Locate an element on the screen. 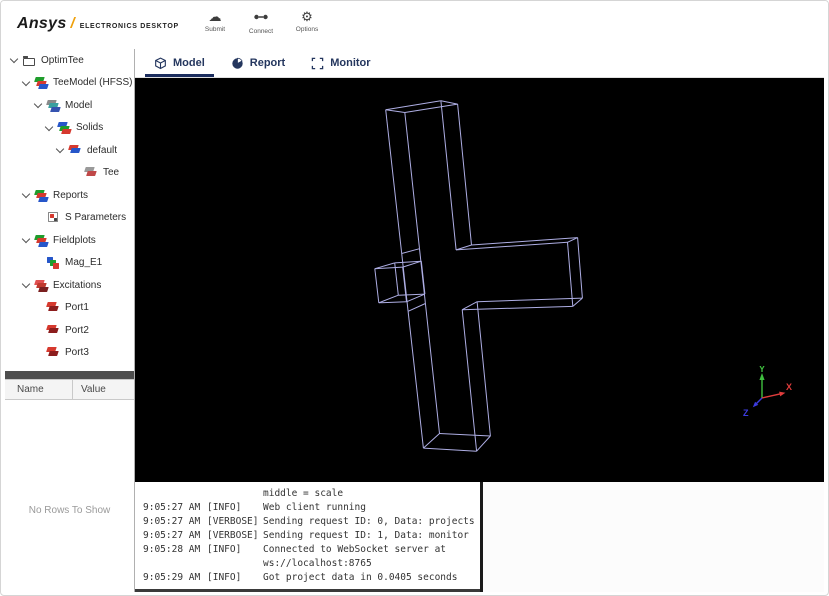  tree-item-label: TeeModel (HFSS) is located at coordinates (93, 83).